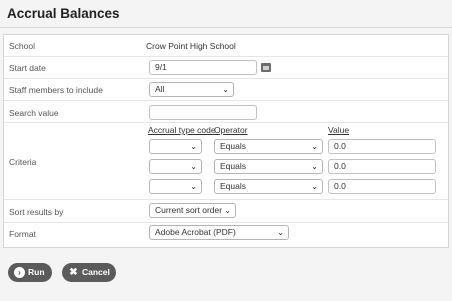  What do you see at coordinates (339, 130) in the screenshot?
I see `value-header: Value` at bounding box center [339, 130].